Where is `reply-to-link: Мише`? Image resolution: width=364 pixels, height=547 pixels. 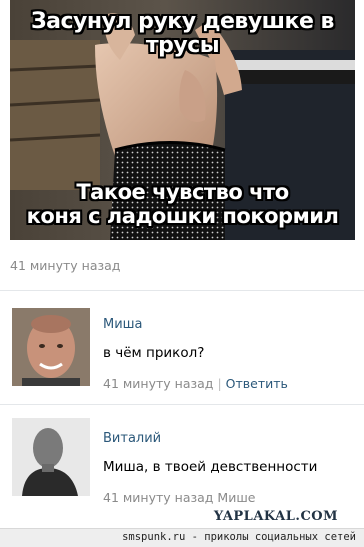 reply-to-link: Мише is located at coordinates (236, 497).